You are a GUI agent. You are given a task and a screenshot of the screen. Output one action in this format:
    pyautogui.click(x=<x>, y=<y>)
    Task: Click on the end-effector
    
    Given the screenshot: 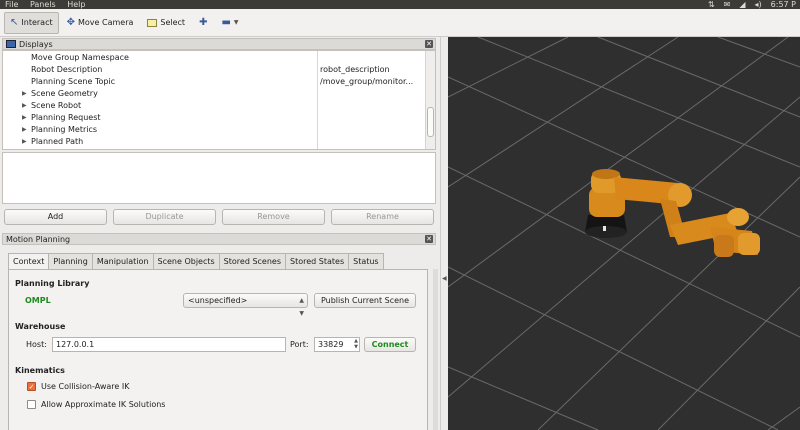 What is the action you would take?
    pyautogui.click(x=724, y=246)
    